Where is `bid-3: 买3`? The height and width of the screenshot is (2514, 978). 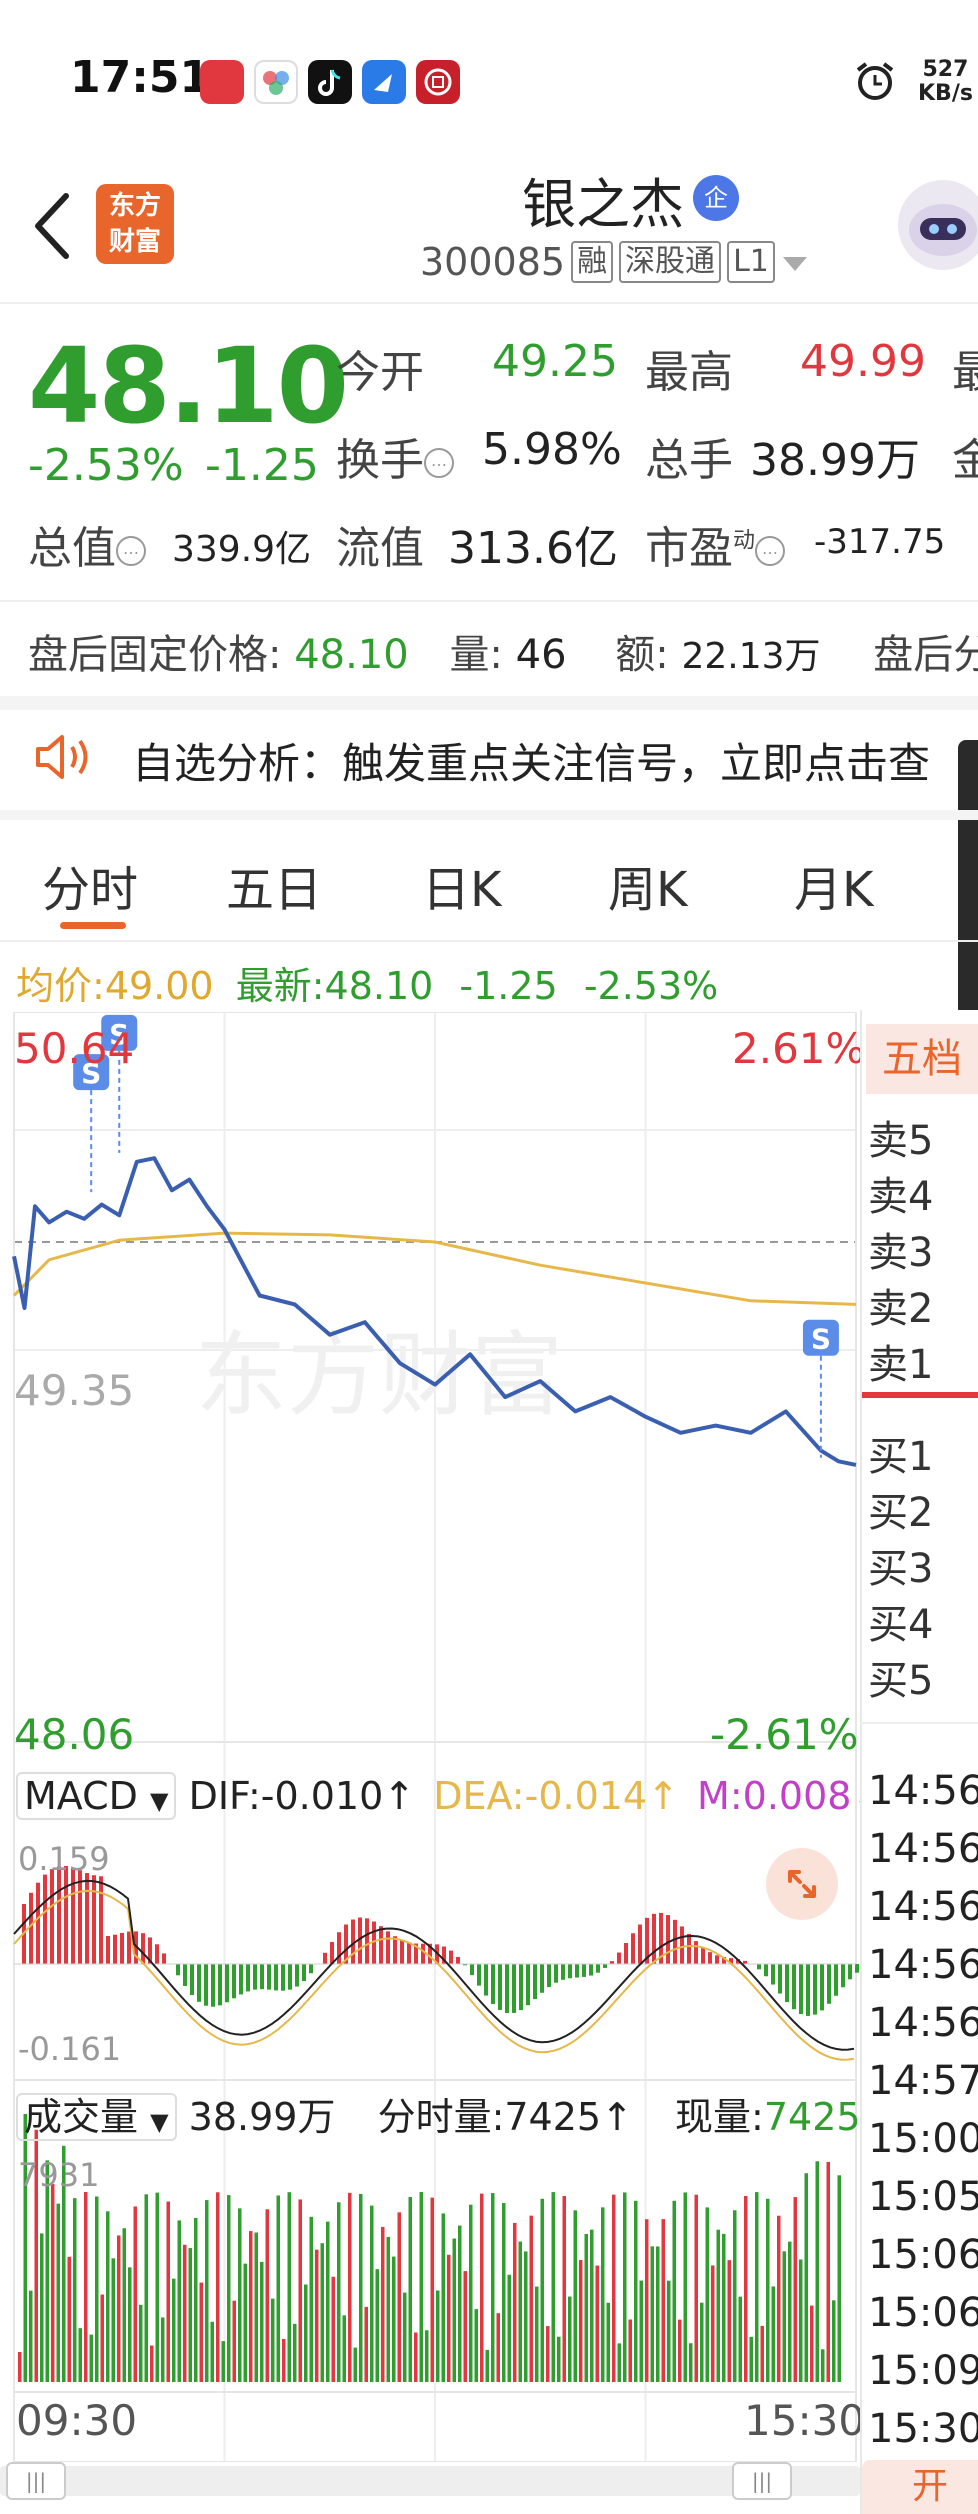 bid-3: 买3 is located at coordinates (901, 1569).